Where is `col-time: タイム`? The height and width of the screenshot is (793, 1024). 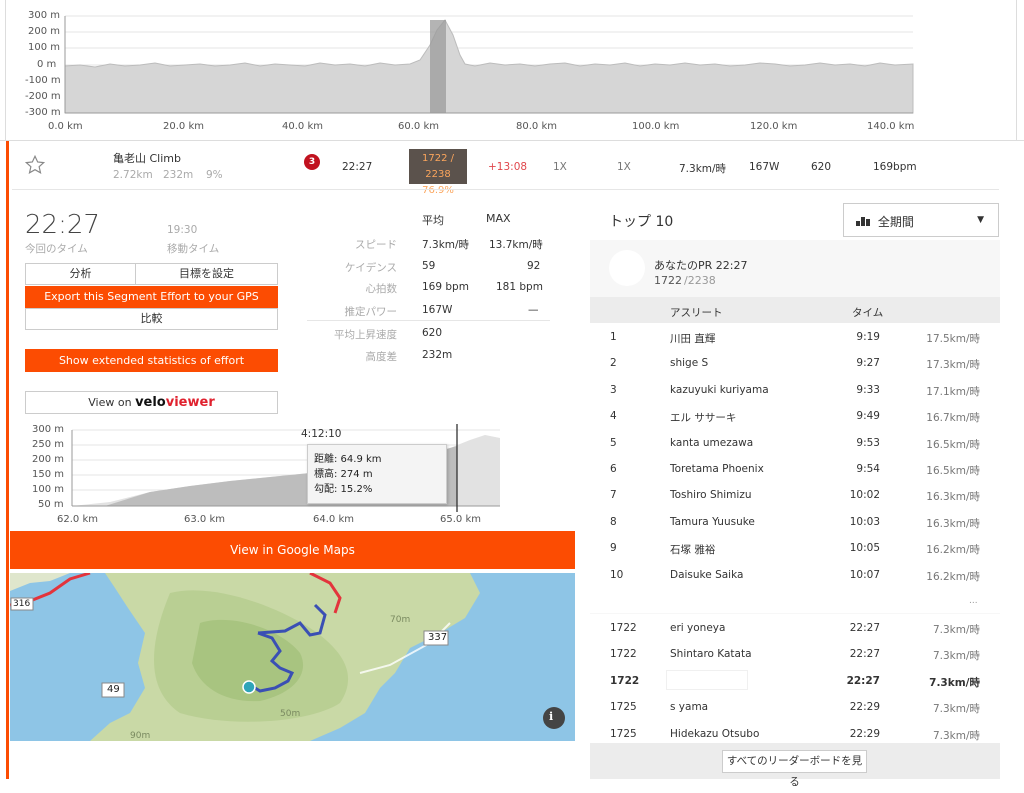
col-time: タイム is located at coordinates (867, 312).